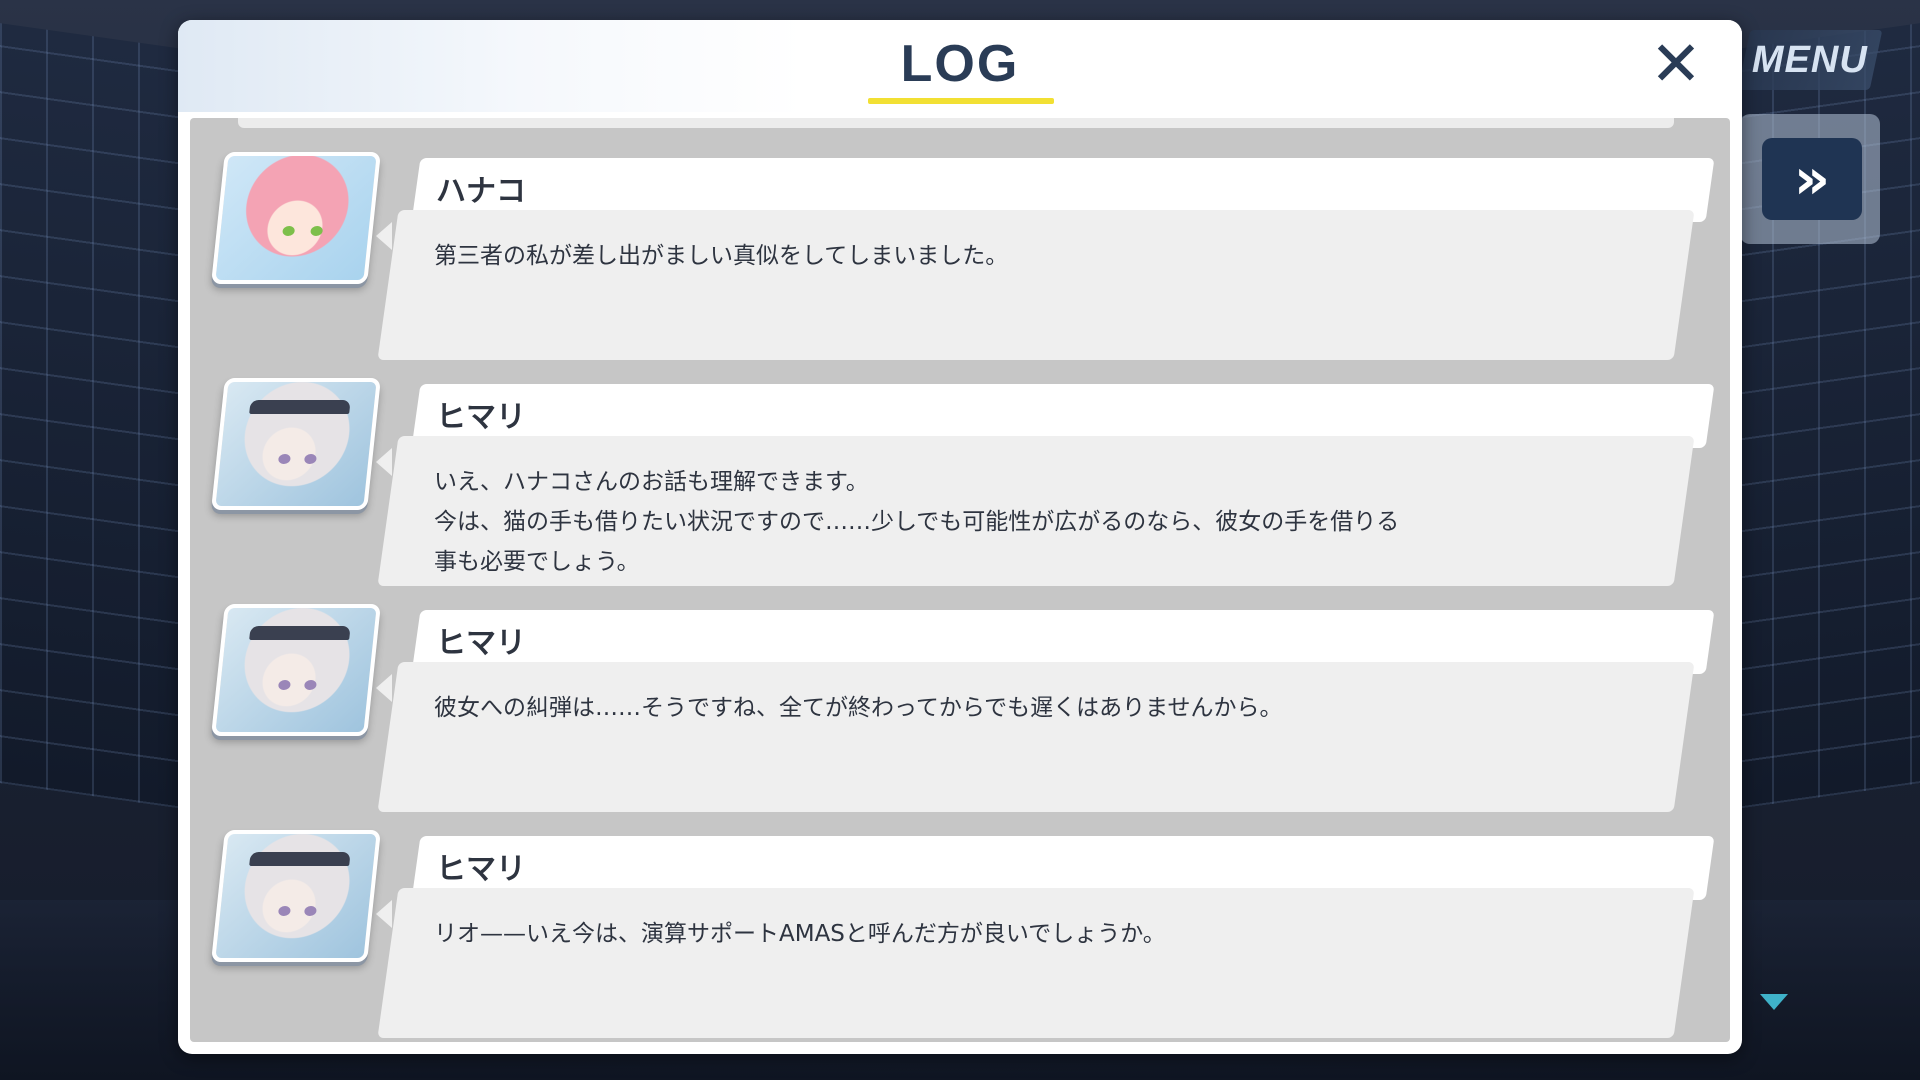 This screenshot has height=1080, width=1920. I want to click on scroll-down-icon, so click(1774, 1002).